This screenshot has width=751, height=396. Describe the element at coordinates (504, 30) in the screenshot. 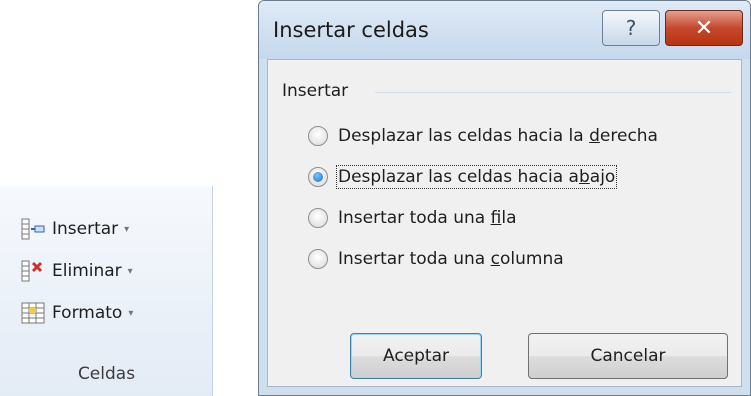

I see `dialog-titlebar: Insertar celdas ? ✕` at that location.